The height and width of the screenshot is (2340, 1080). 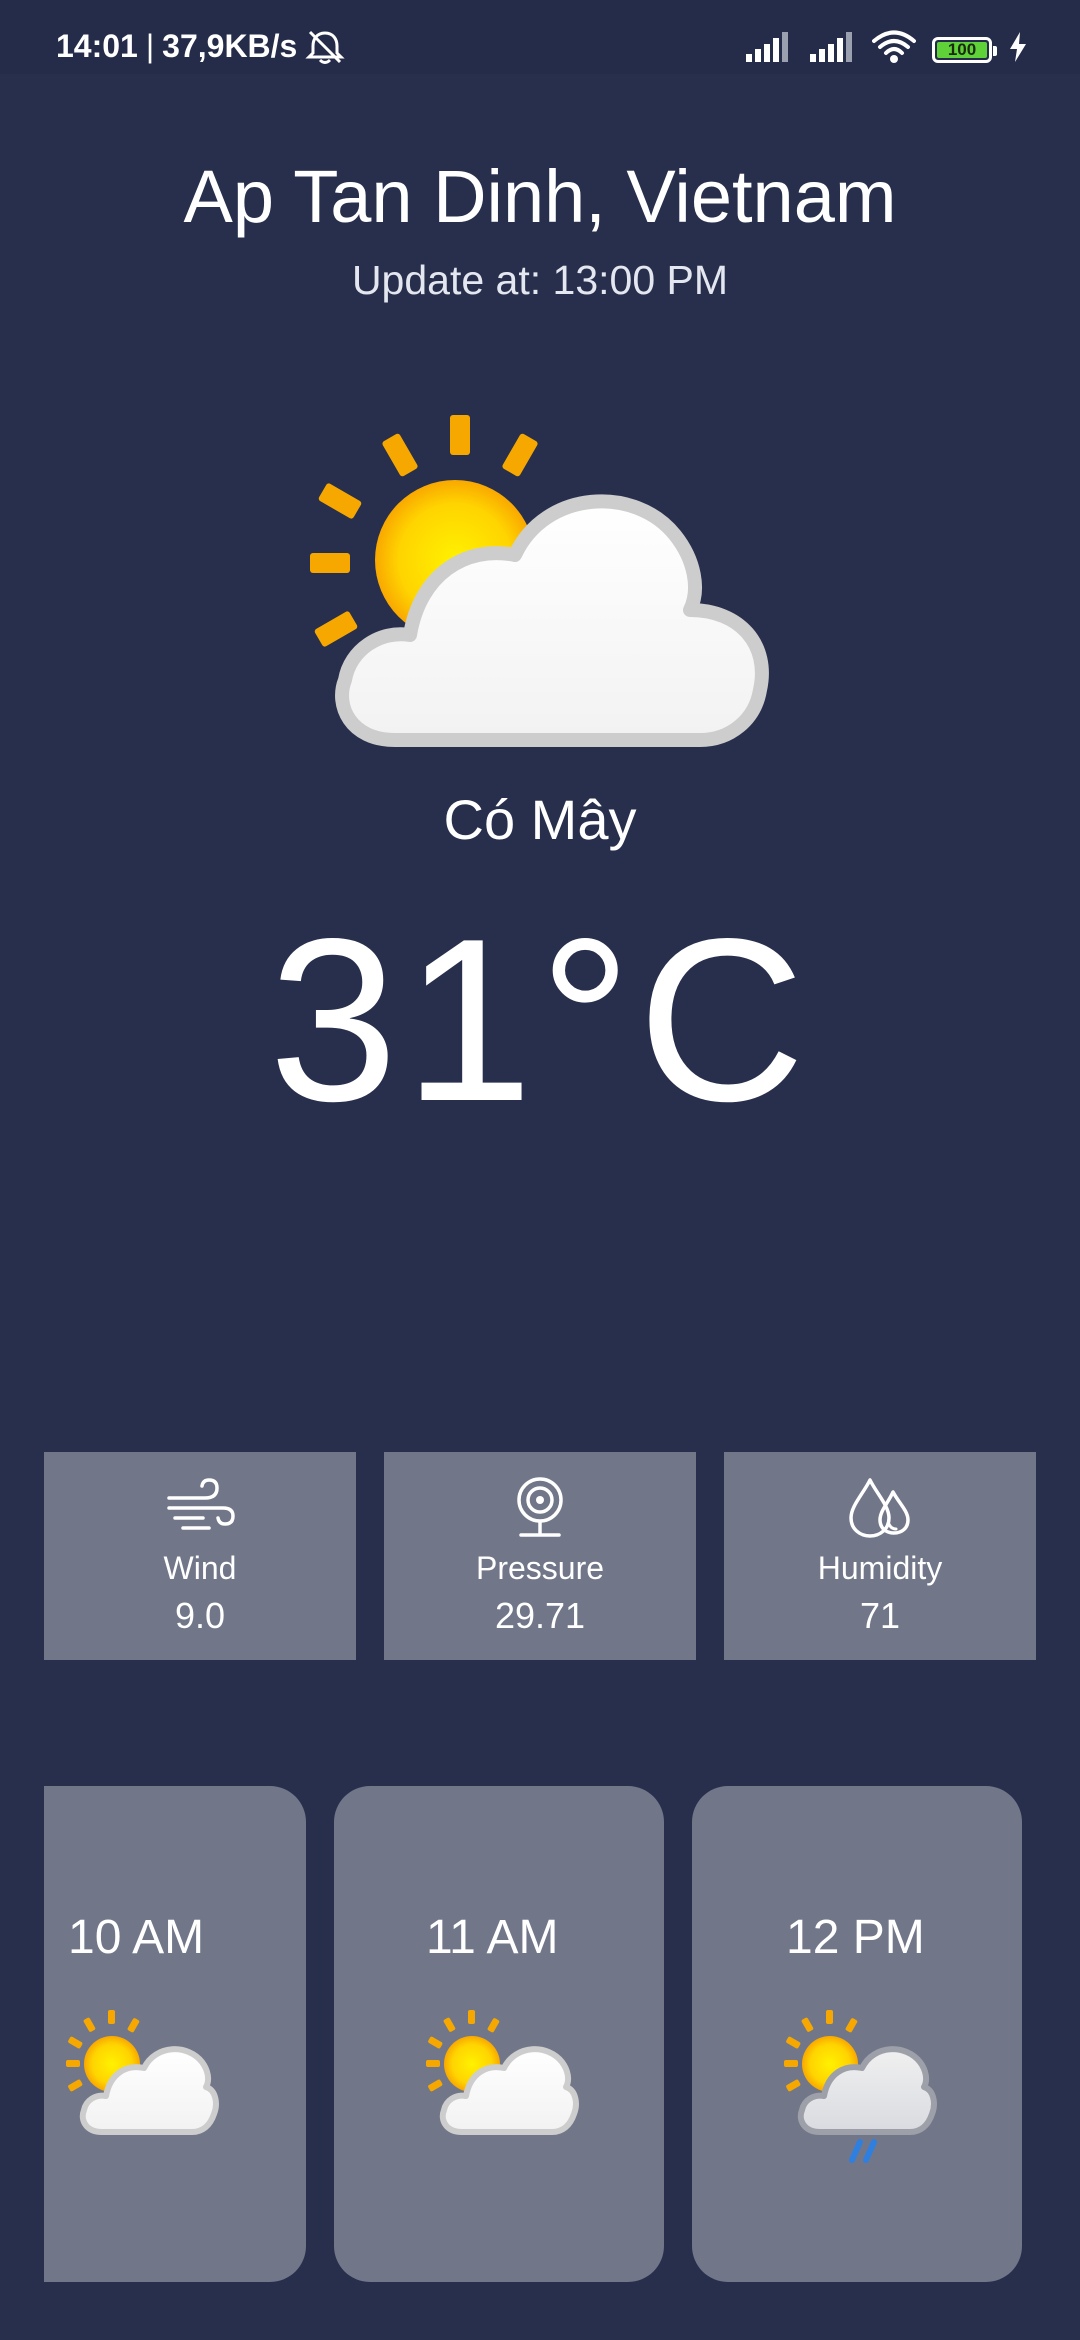 I want to click on stat-label: Humidity, so click(x=880, y=1568).